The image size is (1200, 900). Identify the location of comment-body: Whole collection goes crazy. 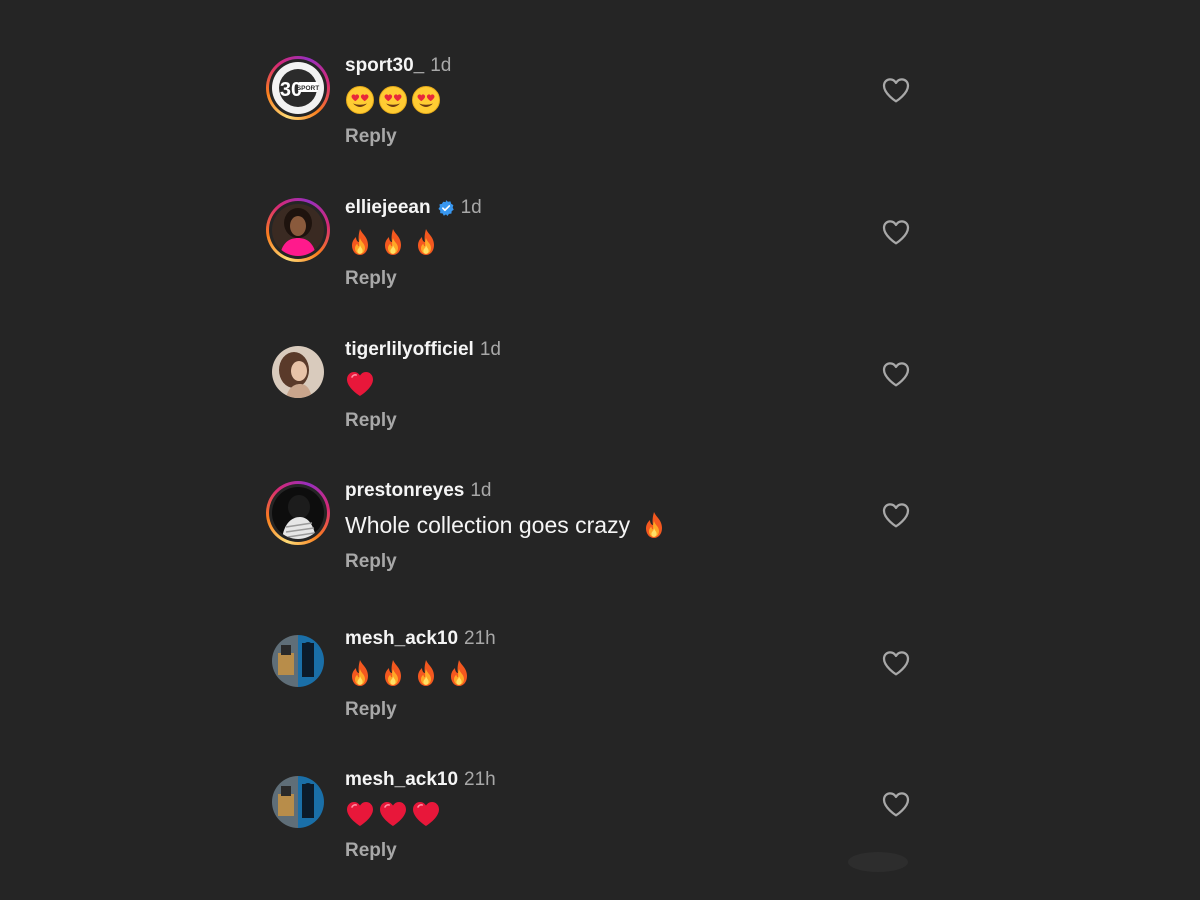
(488, 524).